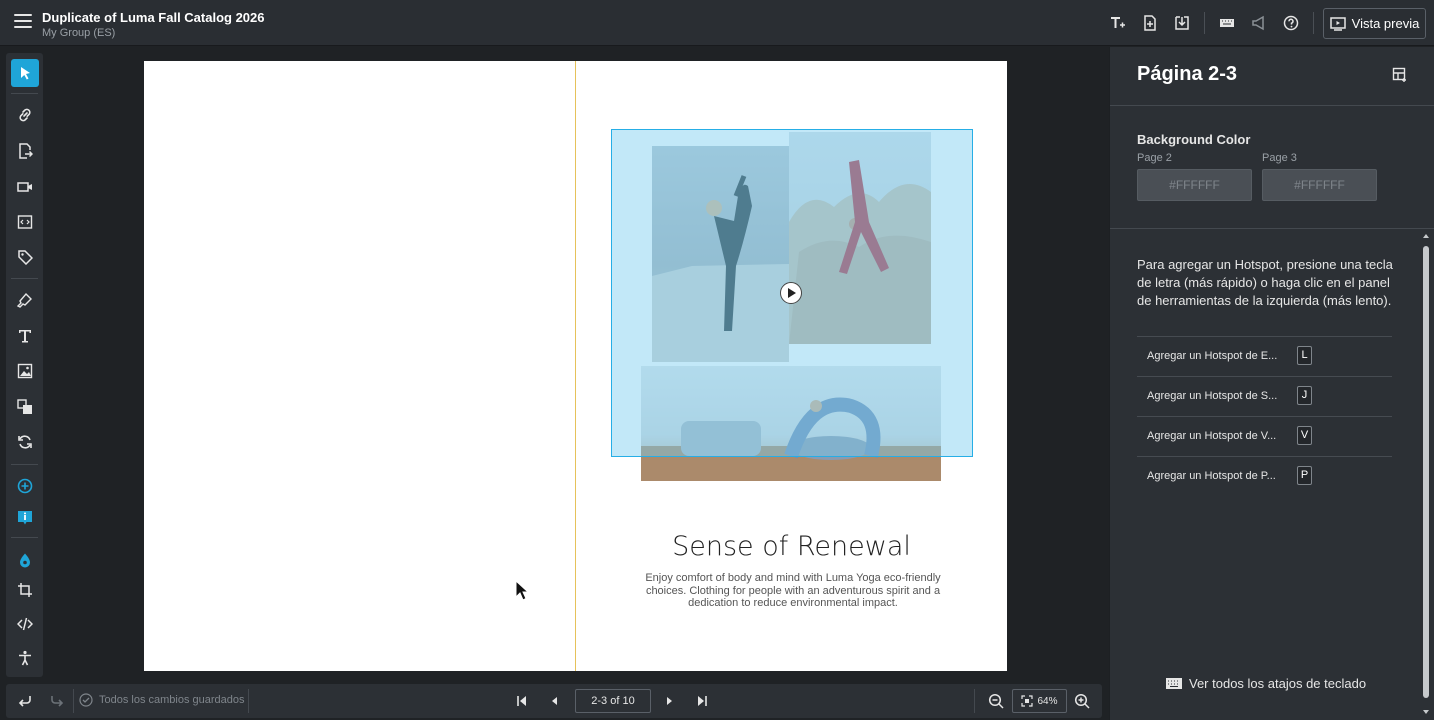 This screenshot has height=720, width=1434. I want to click on page-headline: Sense of Renewal, so click(791, 546).